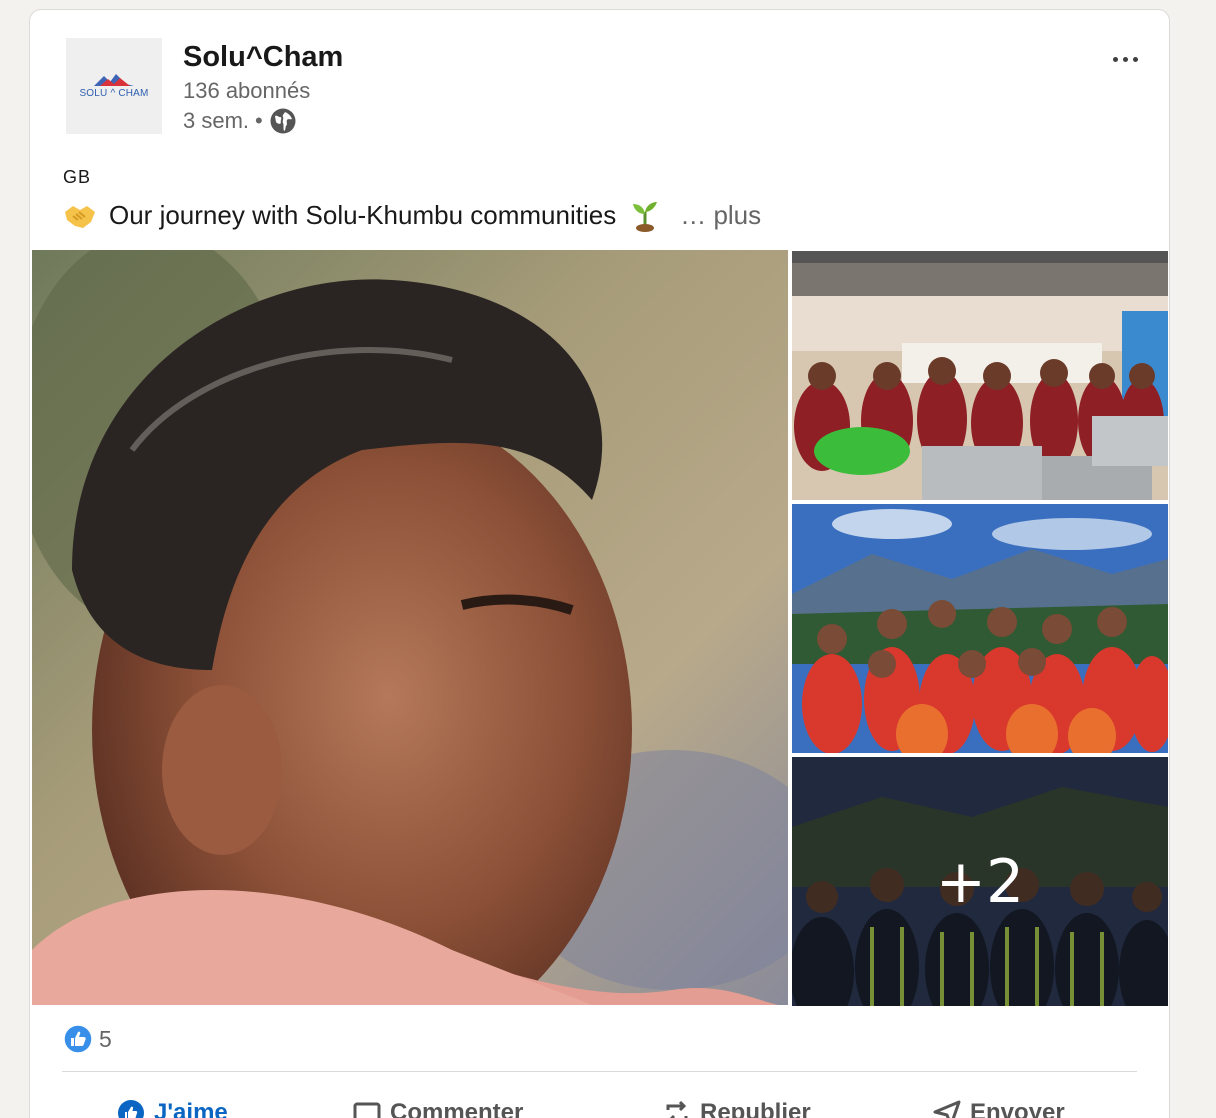 Image resolution: width=1216 pixels, height=1118 pixels. I want to click on extra-photo-count: +2, so click(980, 881).